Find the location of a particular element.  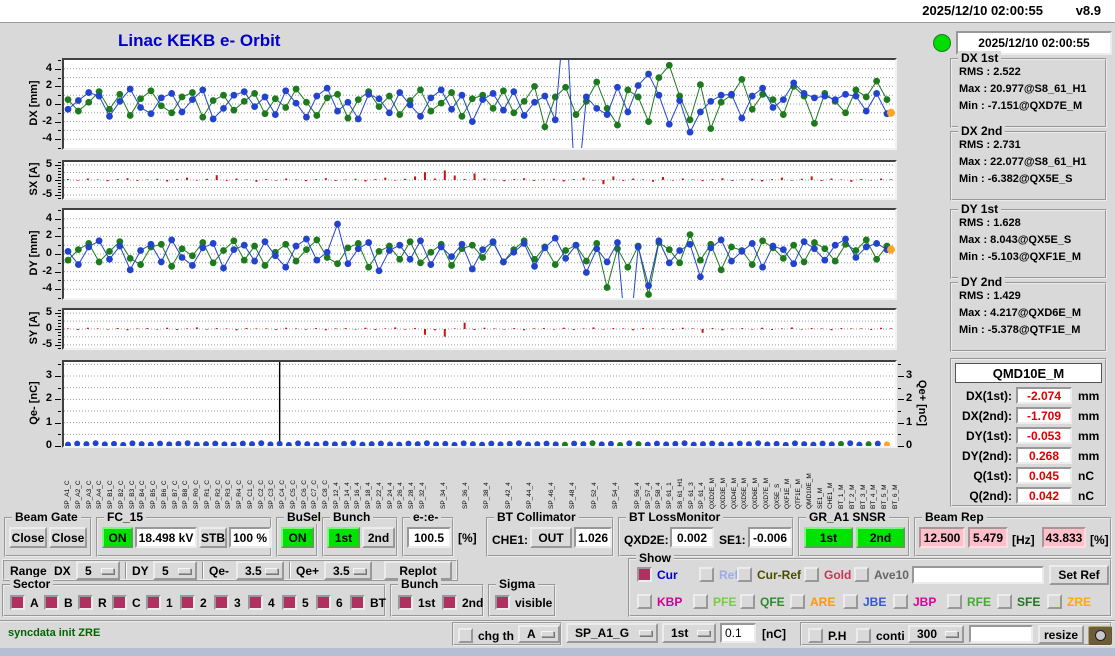

show-checkbox-jbe: JBE is located at coordinates (864, 601).